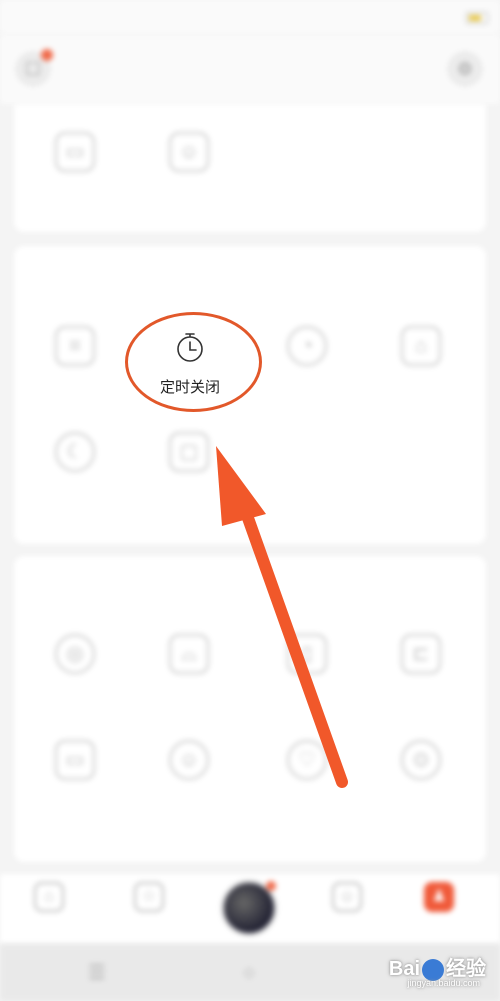 This screenshot has width=500, height=1001. What do you see at coordinates (189, 654) in the screenshot?
I see `gift-icon: ⌓` at bounding box center [189, 654].